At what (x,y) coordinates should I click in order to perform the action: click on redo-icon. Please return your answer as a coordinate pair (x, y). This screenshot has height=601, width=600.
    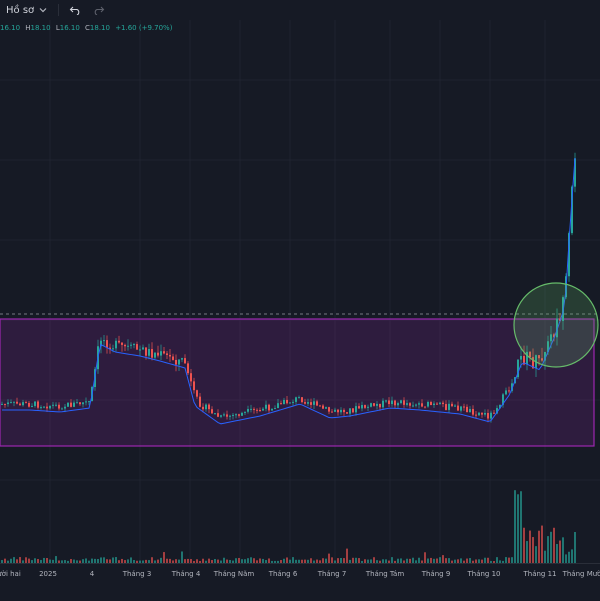
    Looking at the image, I should click on (99, 10).